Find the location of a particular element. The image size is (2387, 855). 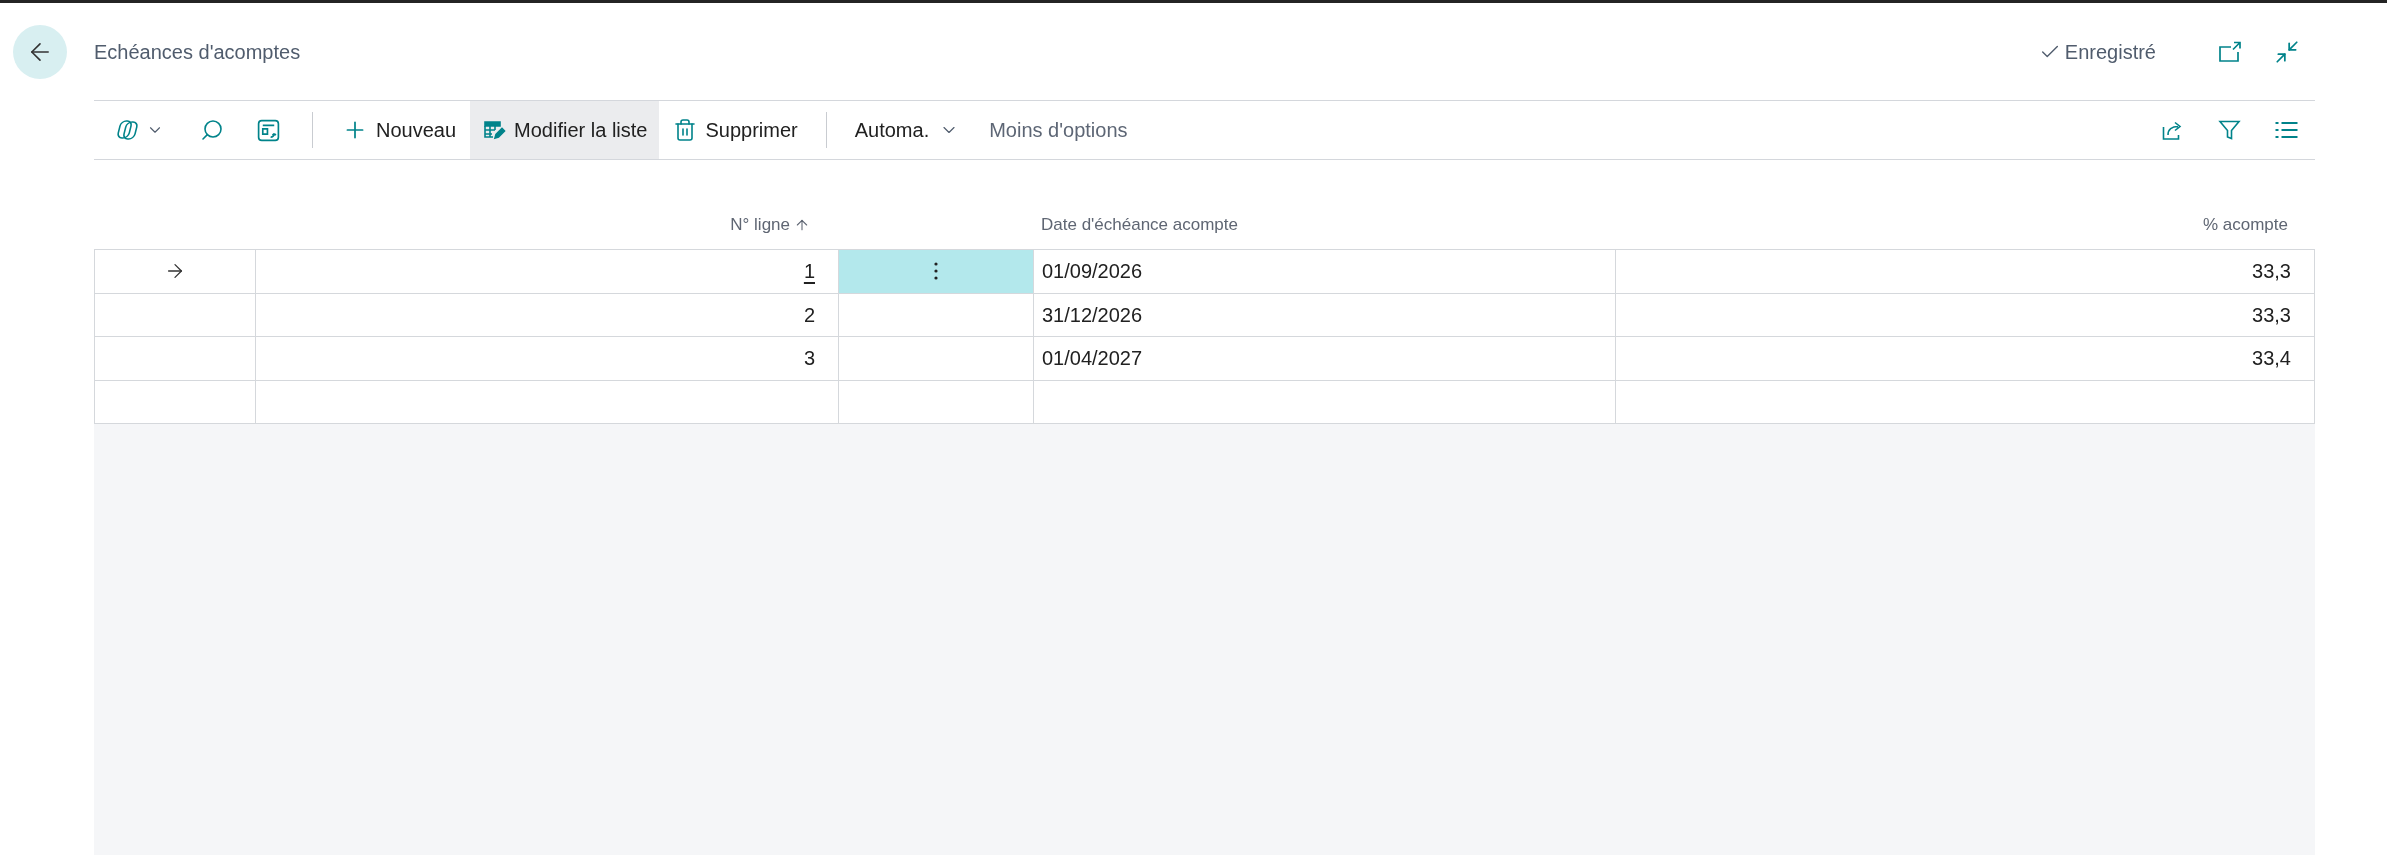

toolbar-button: Nouveau is located at coordinates (399, 130).